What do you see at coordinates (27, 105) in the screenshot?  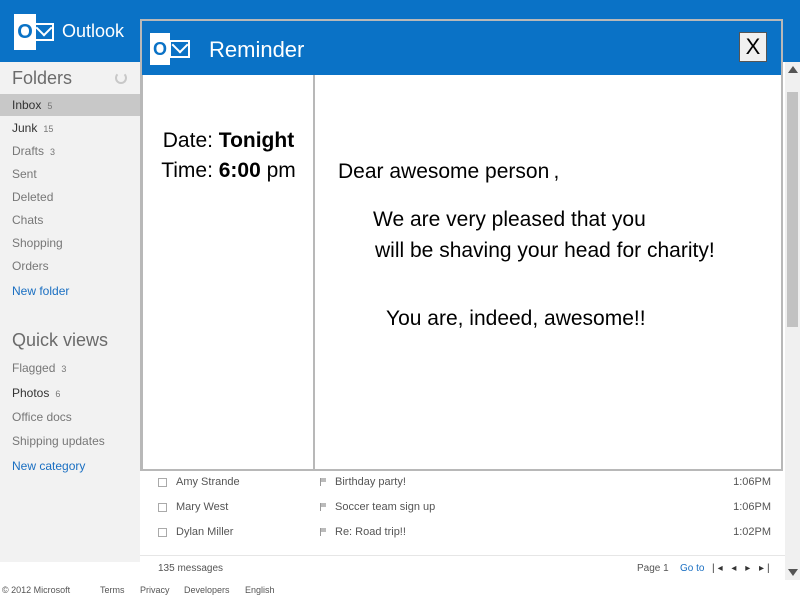 I see `sidebar-item-label: Inbox` at bounding box center [27, 105].